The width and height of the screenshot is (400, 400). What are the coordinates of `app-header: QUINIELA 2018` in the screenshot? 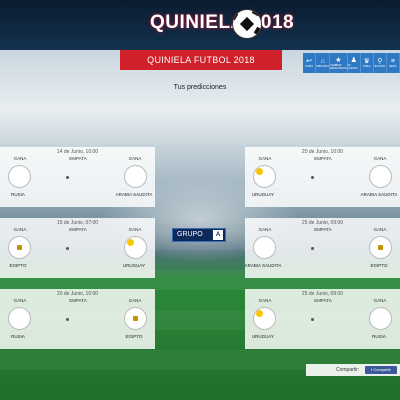 It's located at (200, 25).